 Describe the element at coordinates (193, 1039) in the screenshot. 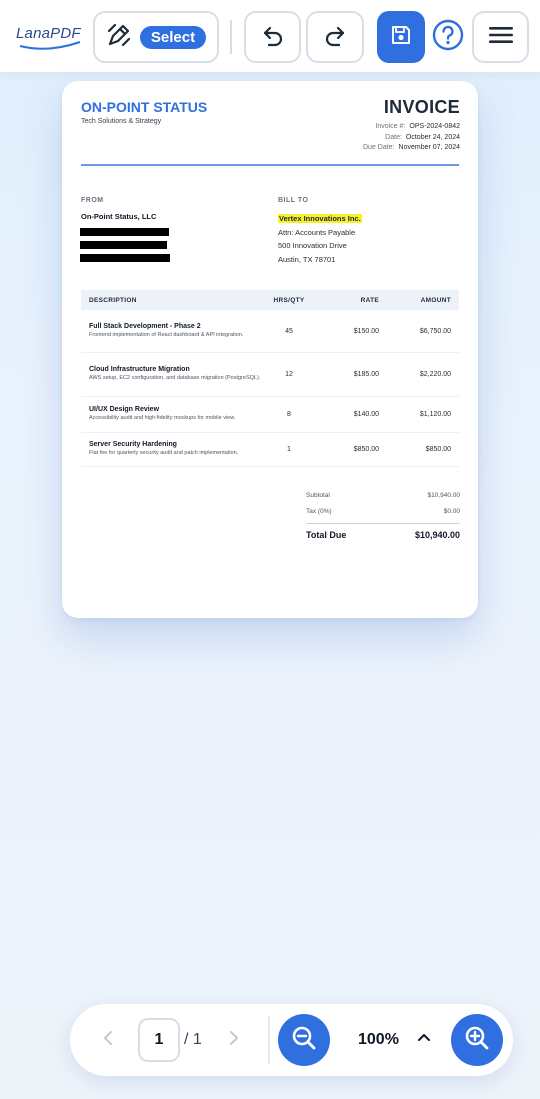

I see `page-total: / 1` at that location.